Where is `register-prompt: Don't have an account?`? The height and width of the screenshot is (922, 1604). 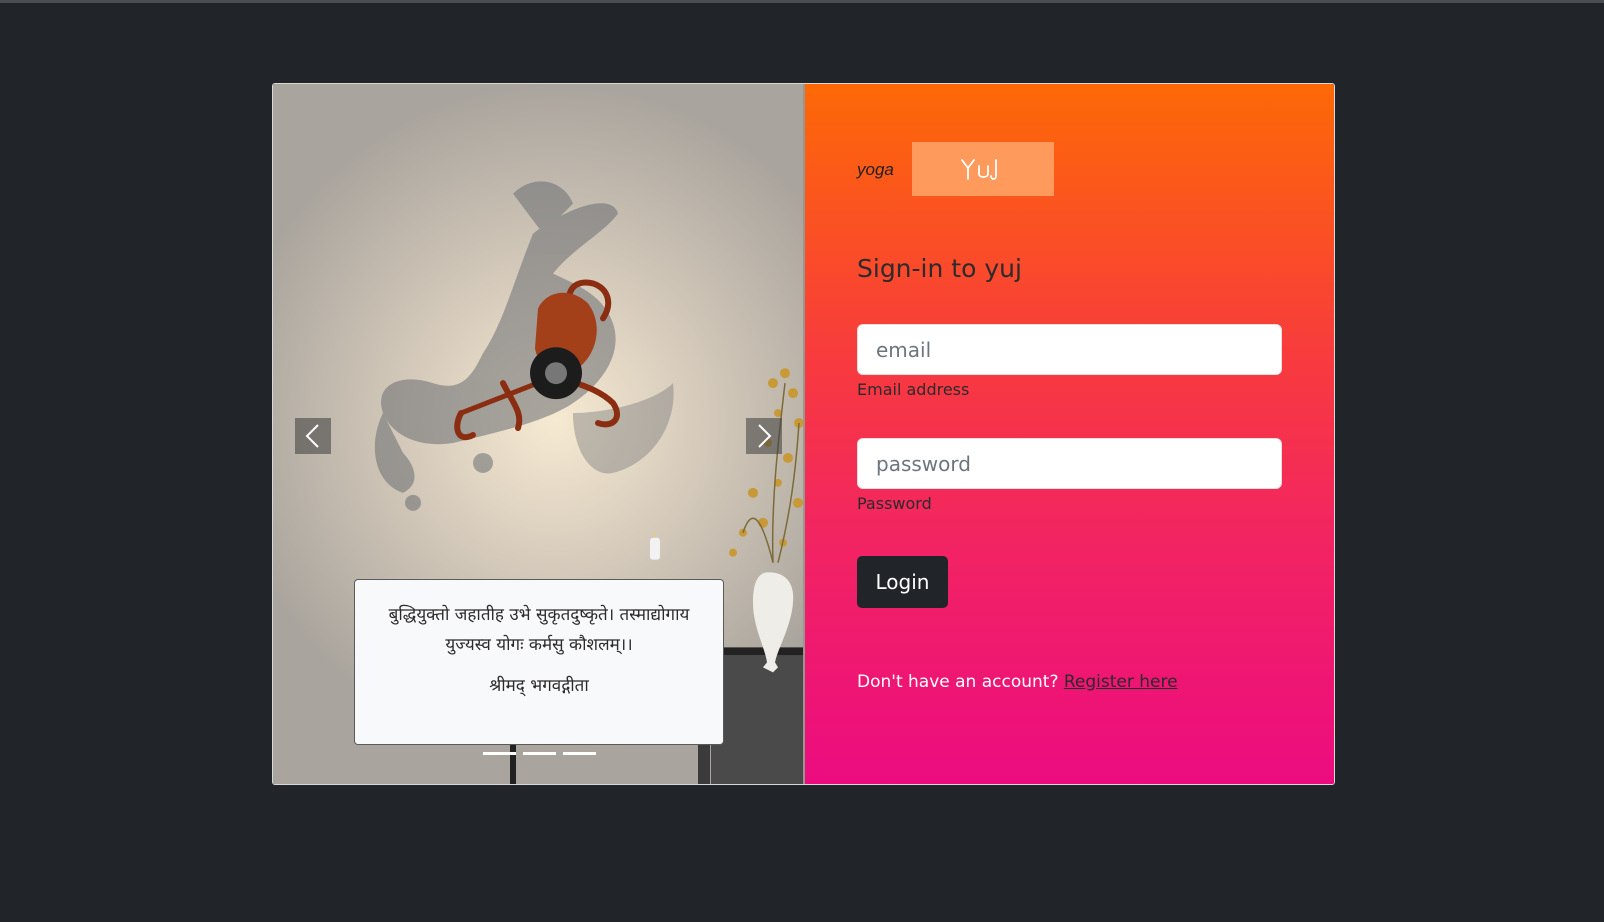 register-prompt: Don't have an account? is located at coordinates (958, 682).